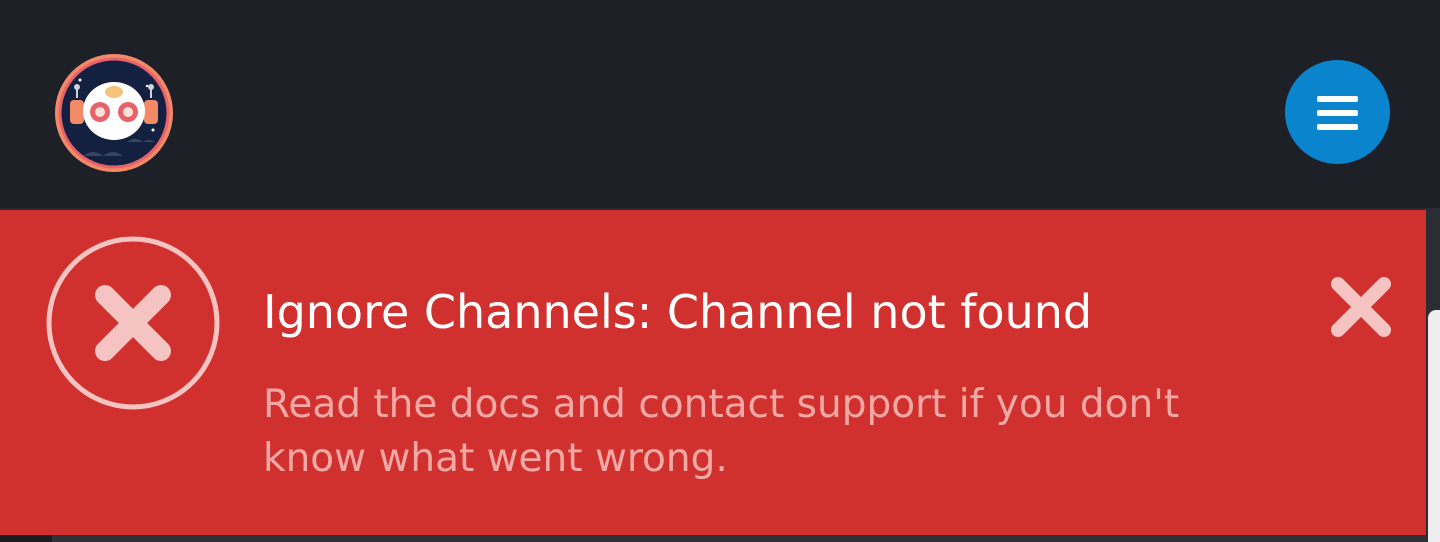  I want to click on robot-logo-icon, so click(114, 113).